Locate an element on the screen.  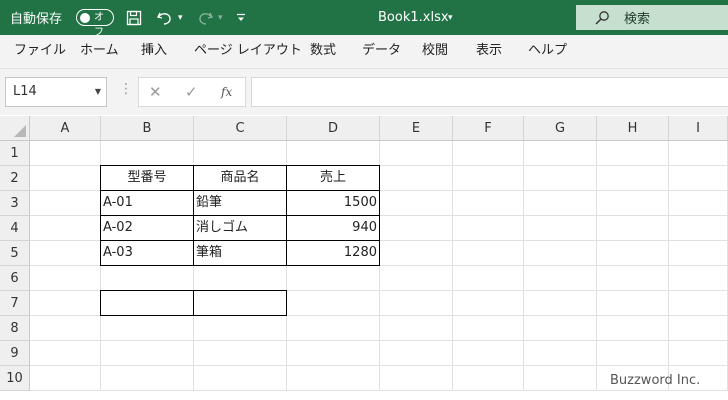
cell-f1 is located at coordinates (488, 153).